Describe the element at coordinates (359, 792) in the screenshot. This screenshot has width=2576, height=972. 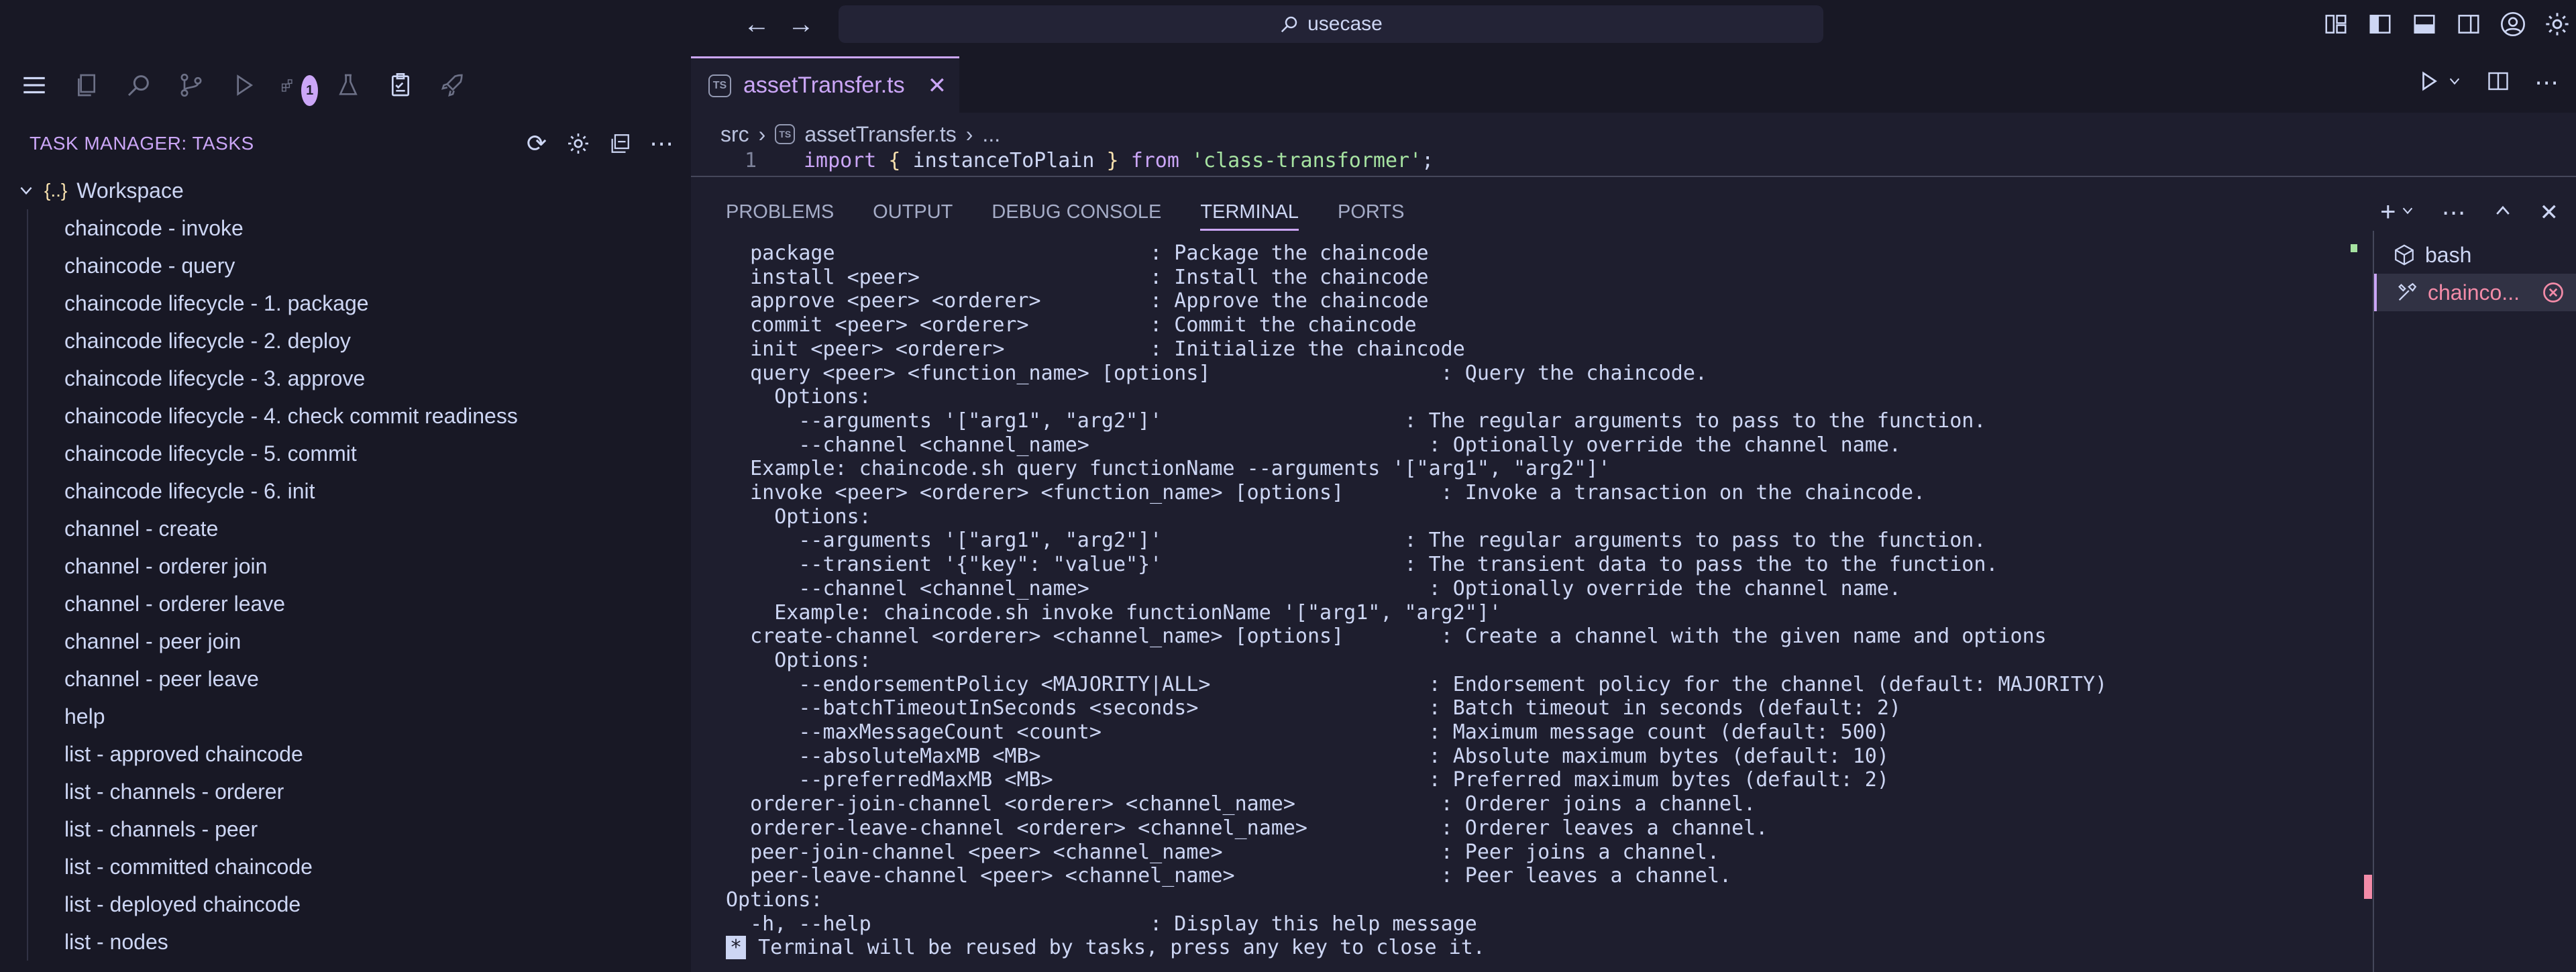
I see `task-item: list - channels - orderer` at that location.